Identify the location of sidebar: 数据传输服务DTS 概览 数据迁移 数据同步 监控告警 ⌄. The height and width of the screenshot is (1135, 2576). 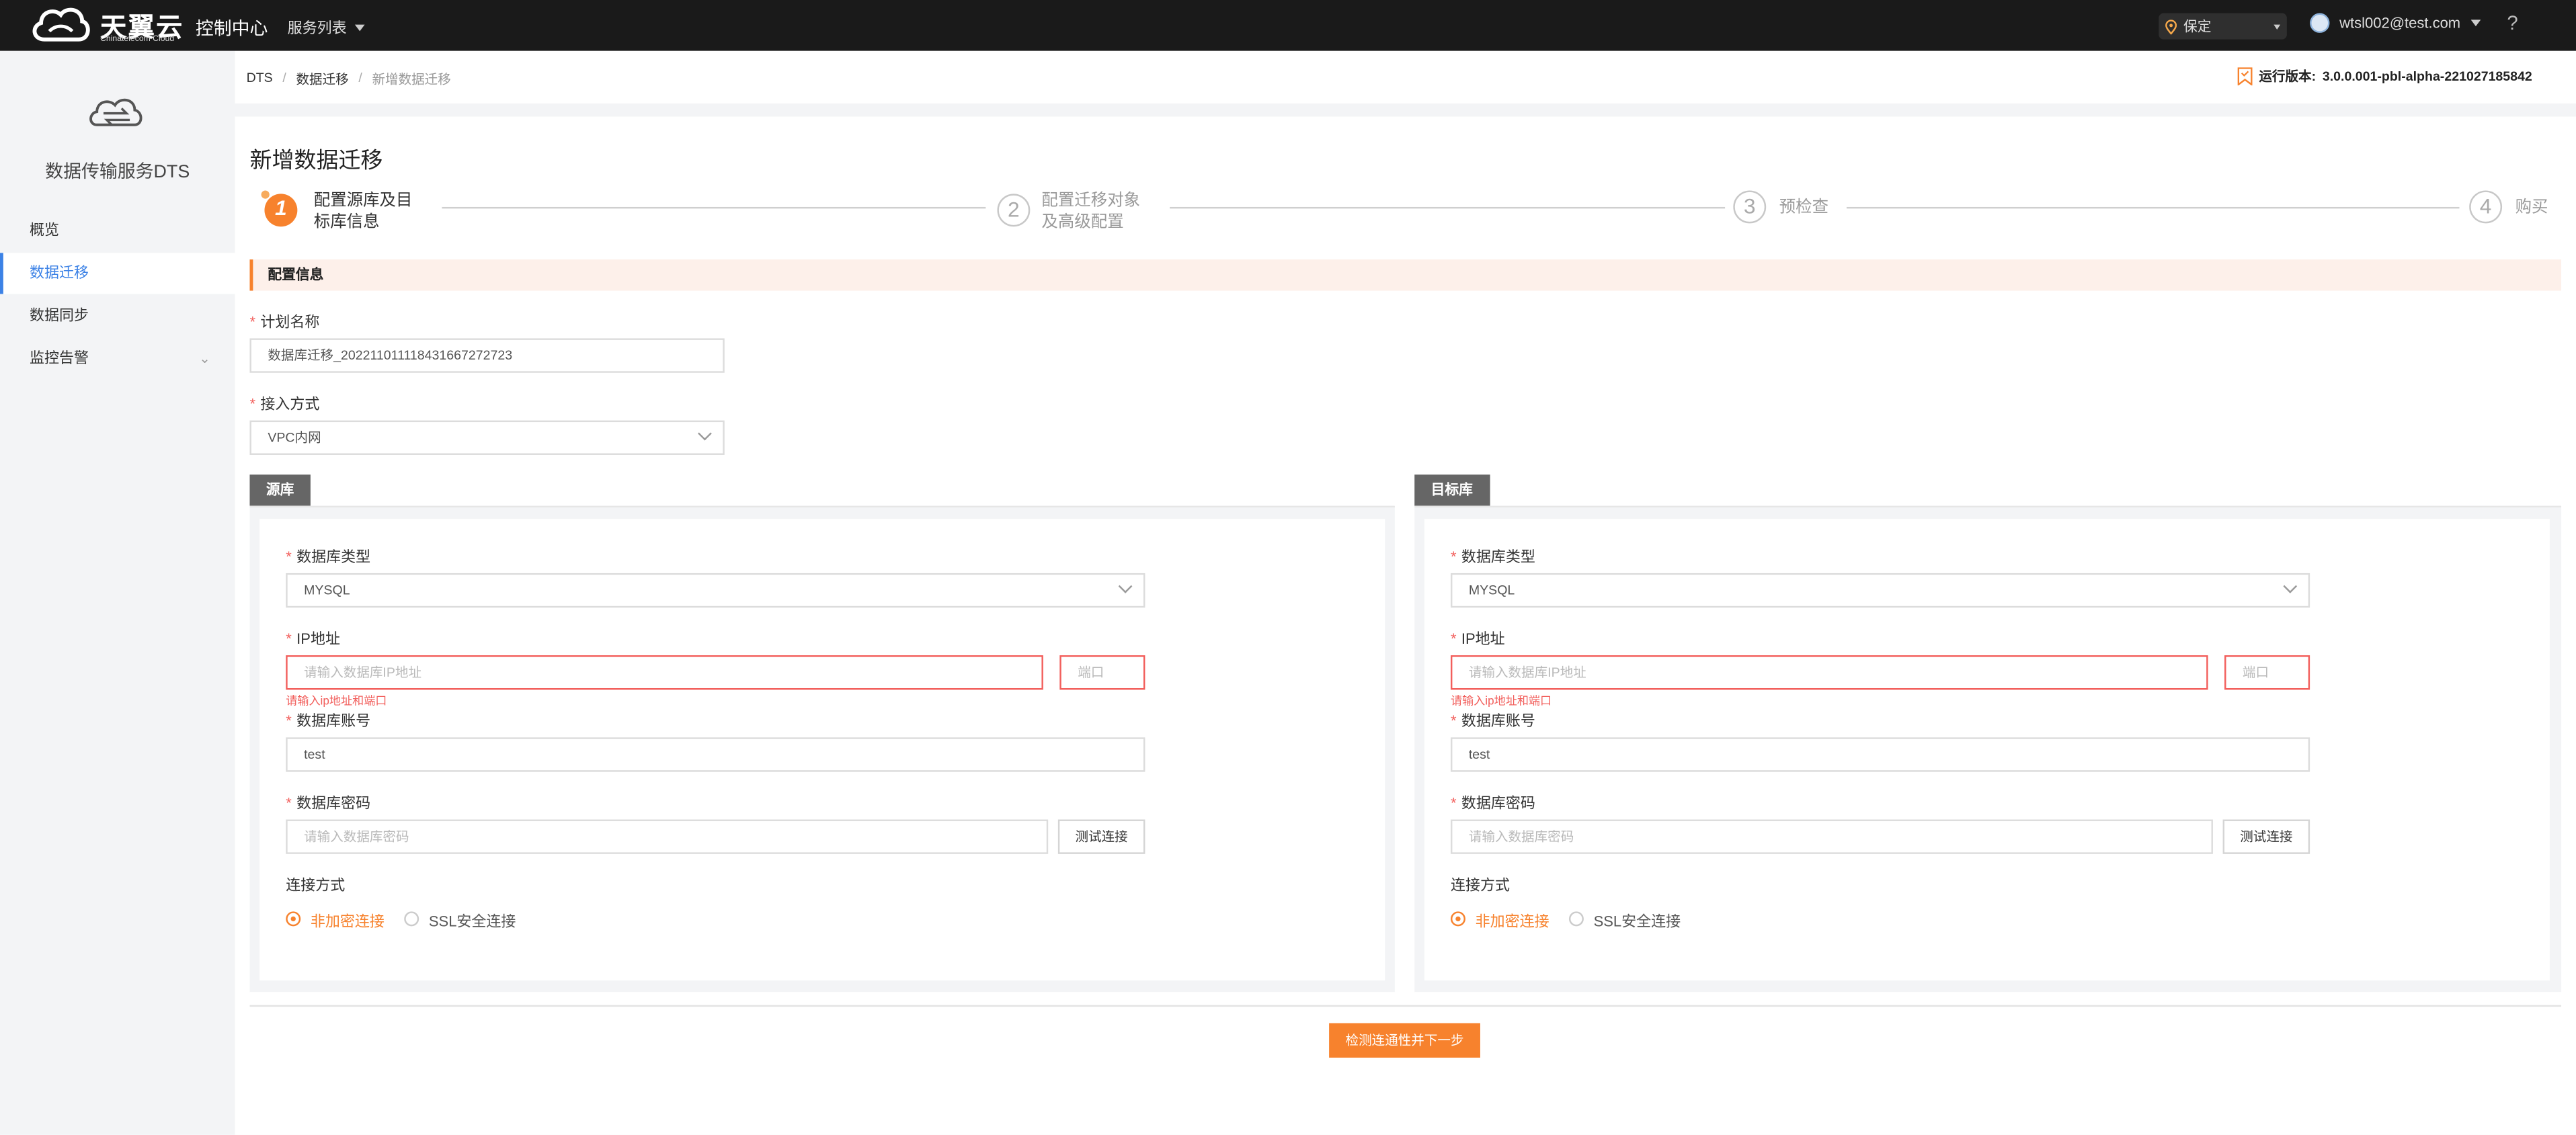
(117, 592).